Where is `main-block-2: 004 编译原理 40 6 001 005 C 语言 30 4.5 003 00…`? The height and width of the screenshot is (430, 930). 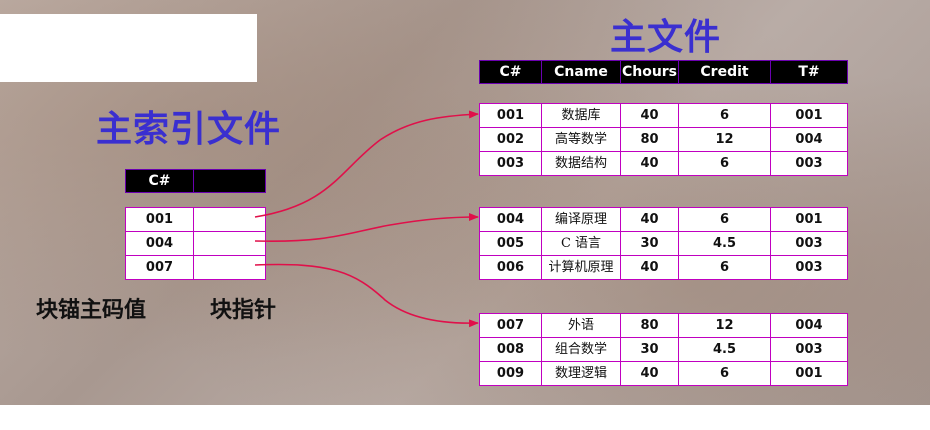
main-block-2: 004 编译原理 40 6 001 005 C 语言 30 4.5 003 00… is located at coordinates (663, 243).